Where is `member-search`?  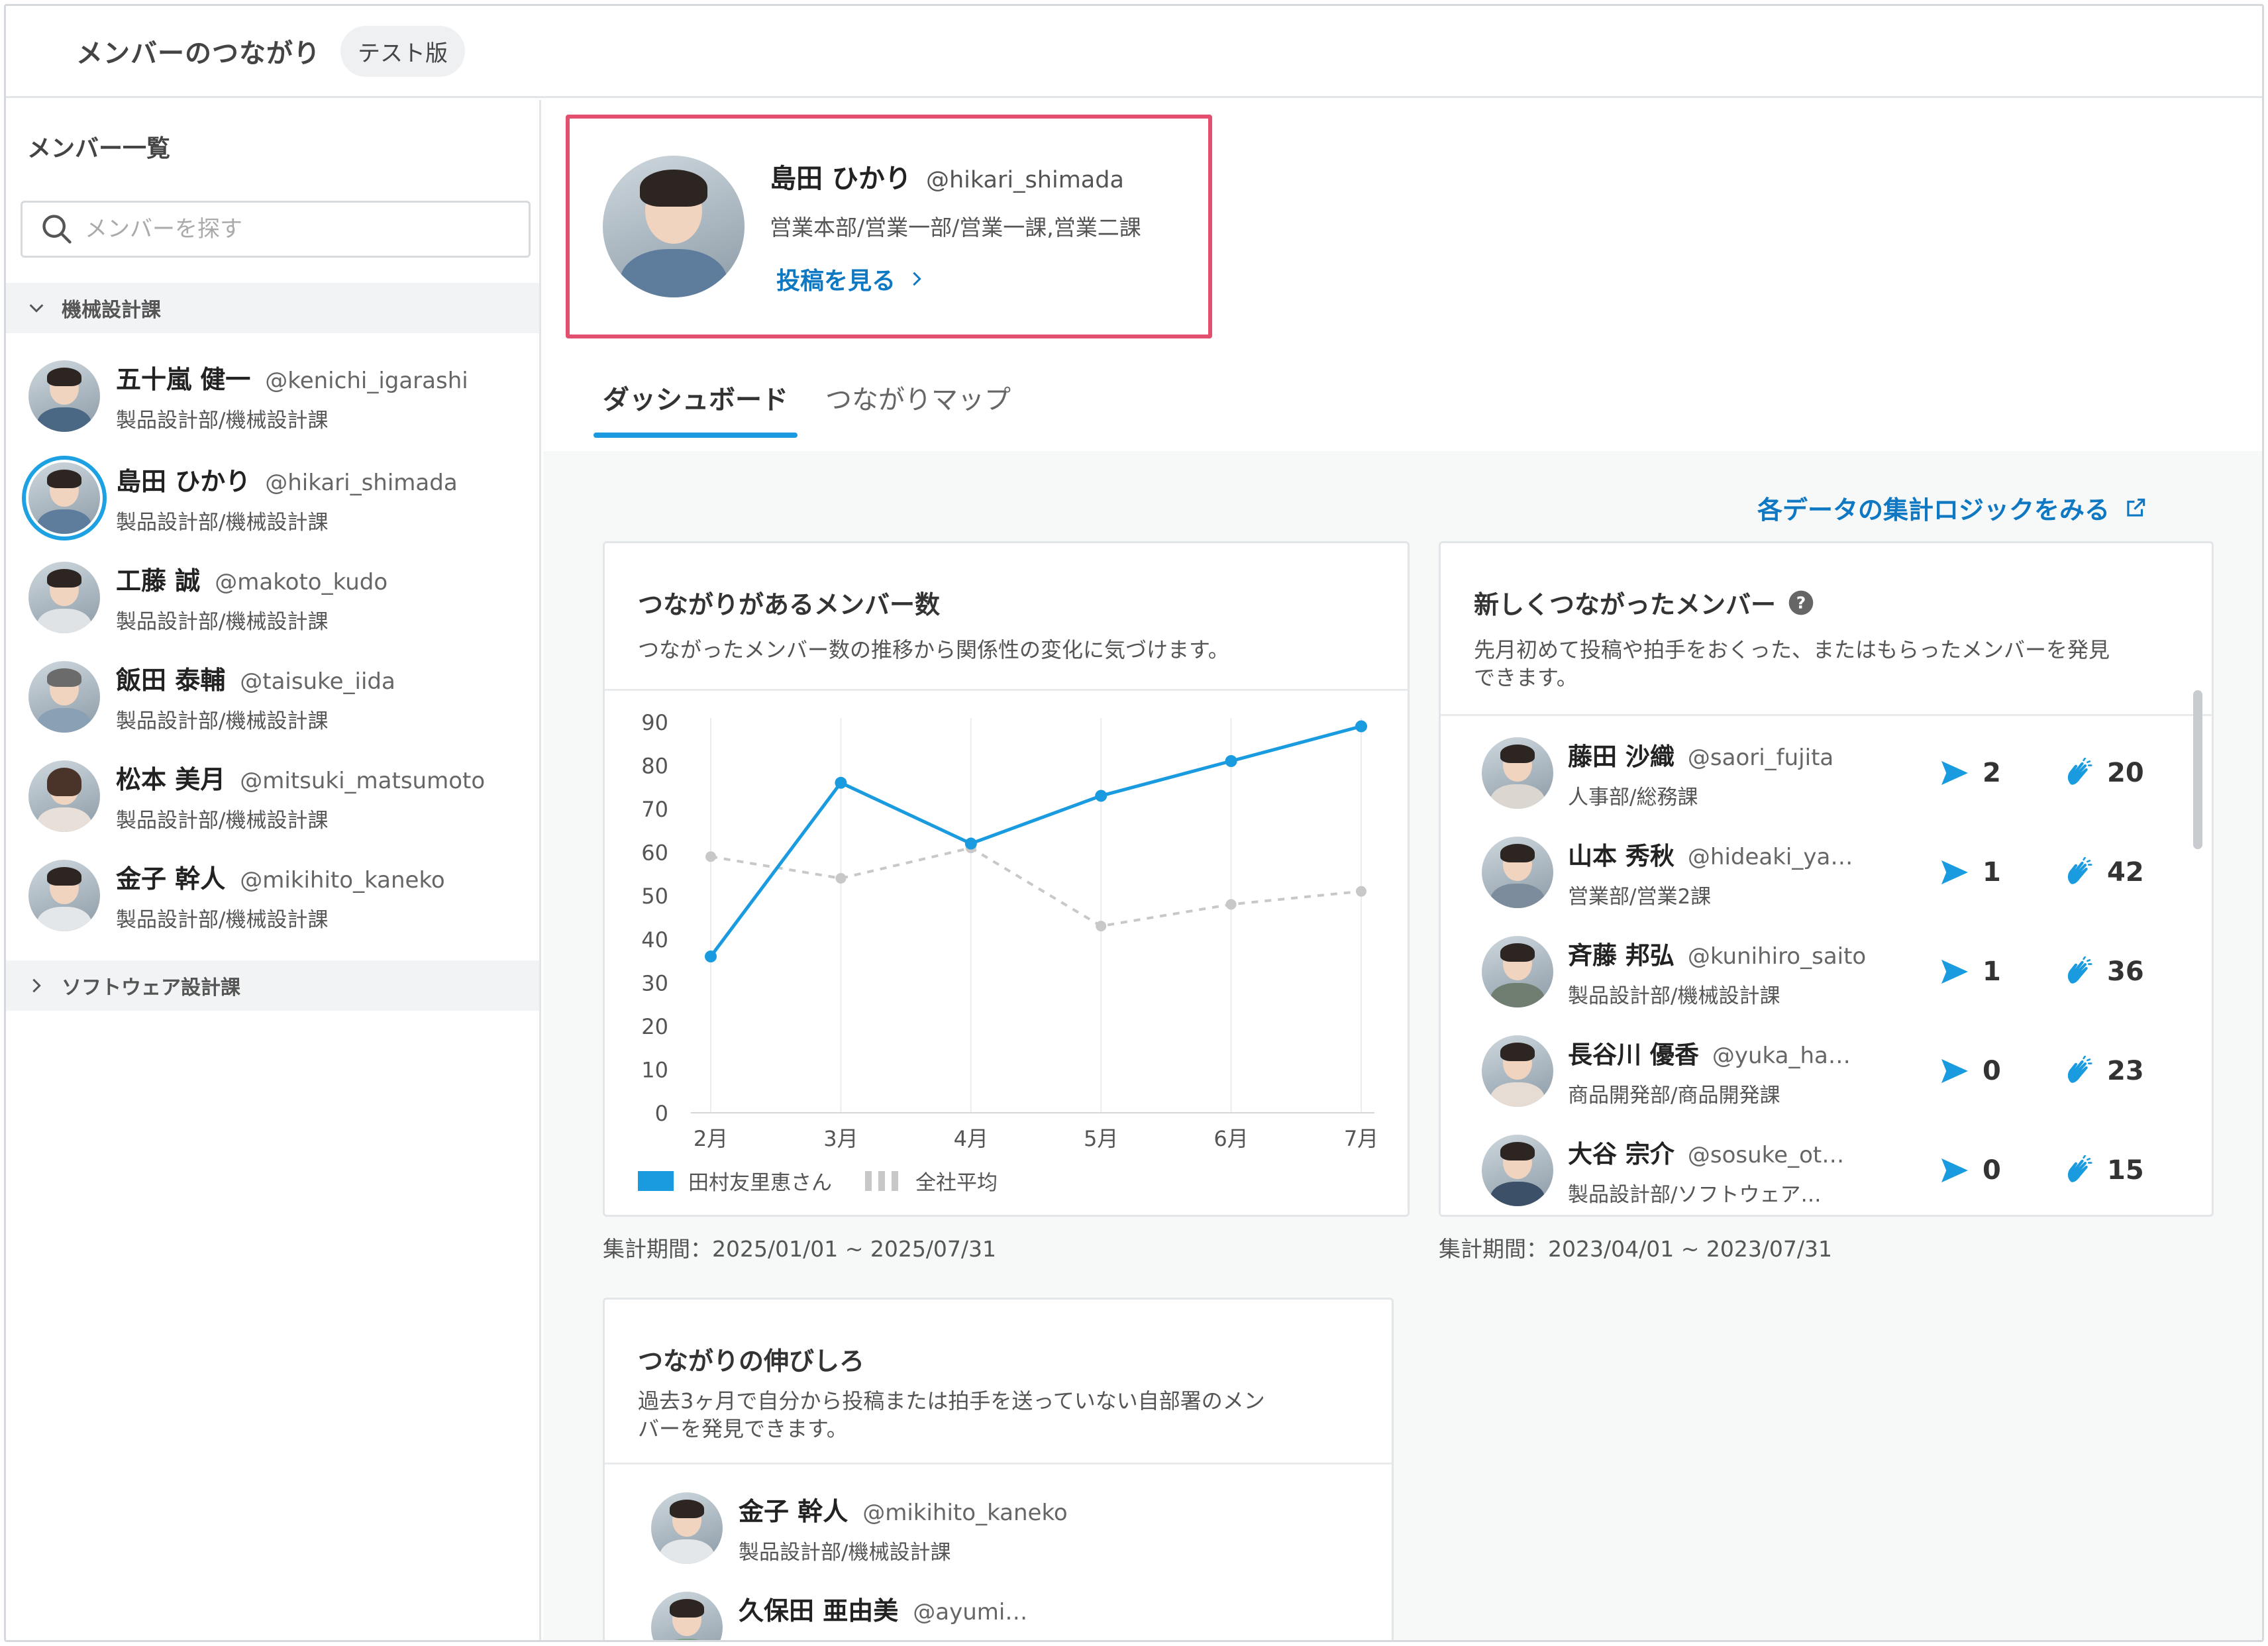
member-search is located at coordinates (276, 230).